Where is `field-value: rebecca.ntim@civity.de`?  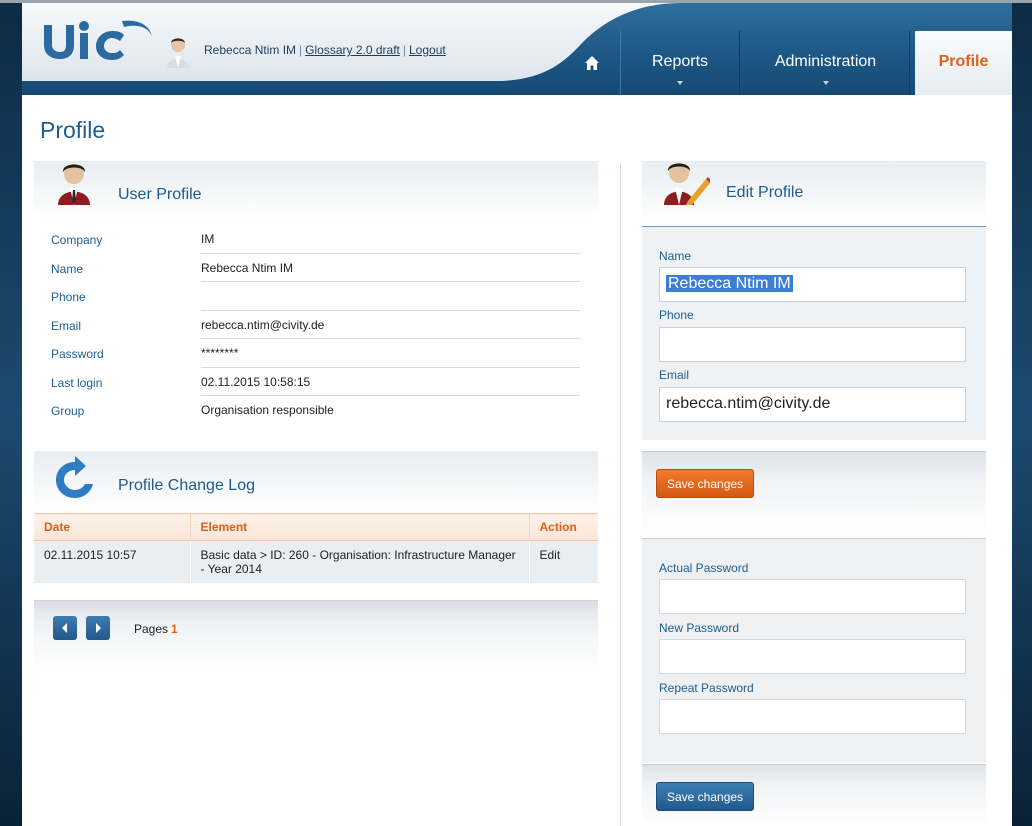
field-value: rebecca.ntim@civity.de is located at coordinates (263, 324).